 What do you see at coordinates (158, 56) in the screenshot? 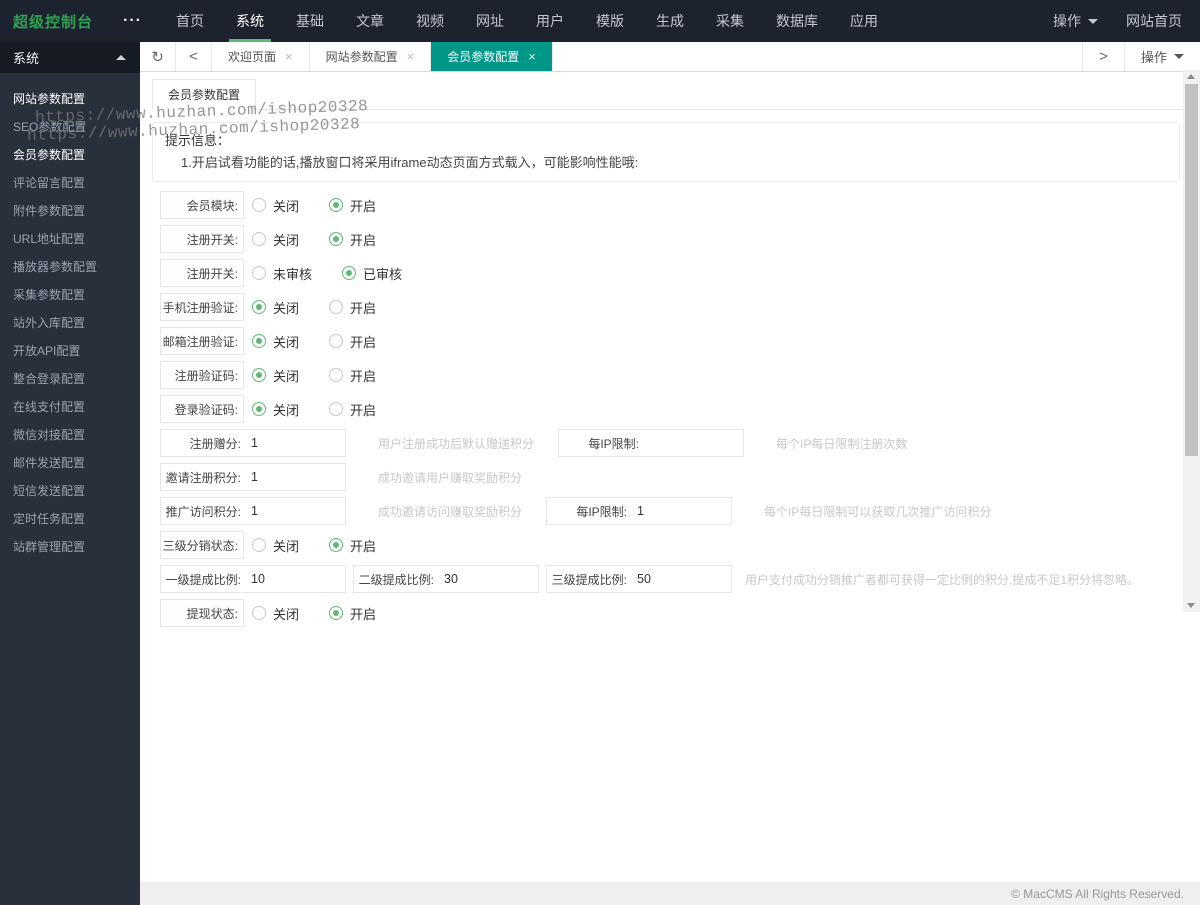
I see `refresh-tab-button: ↻` at bounding box center [158, 56].